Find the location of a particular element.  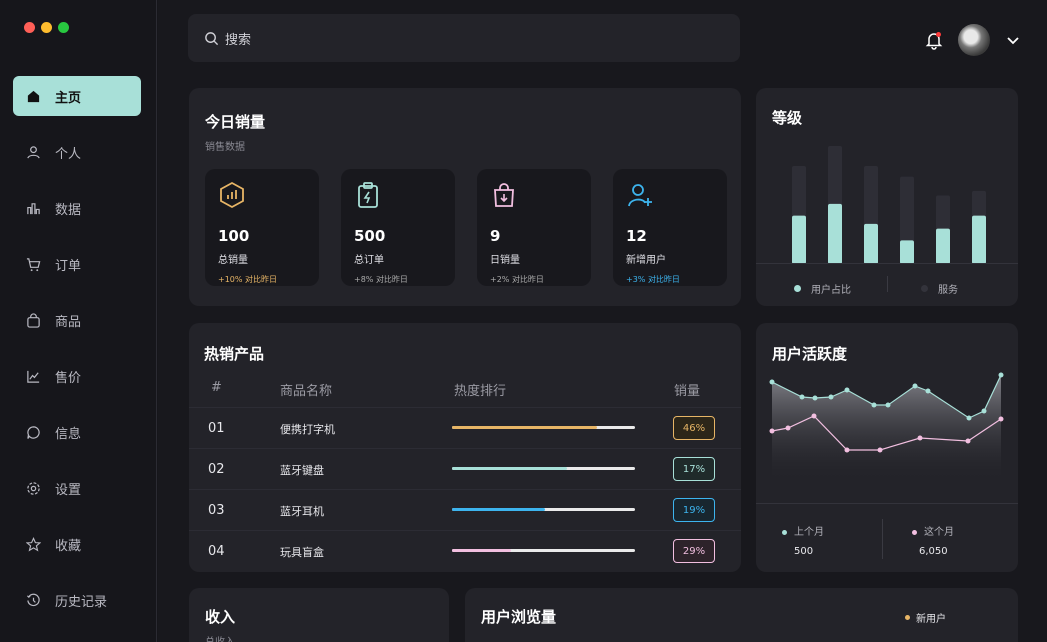

stat-value: 100 is located at coordinates (234, 236).